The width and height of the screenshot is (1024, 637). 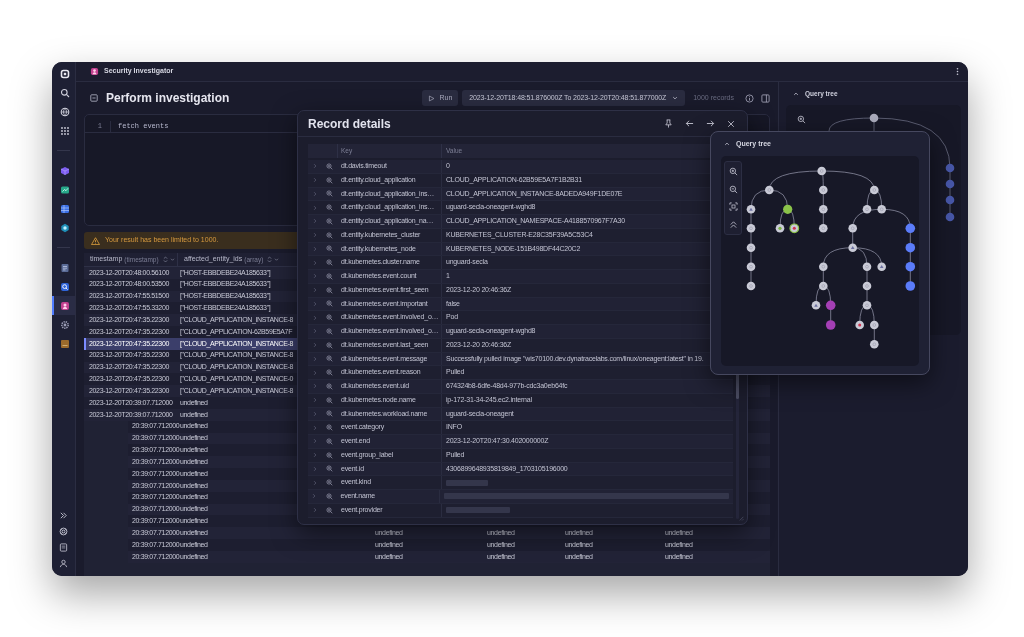 I want to click on user-icon, so click(x=63, y=563).